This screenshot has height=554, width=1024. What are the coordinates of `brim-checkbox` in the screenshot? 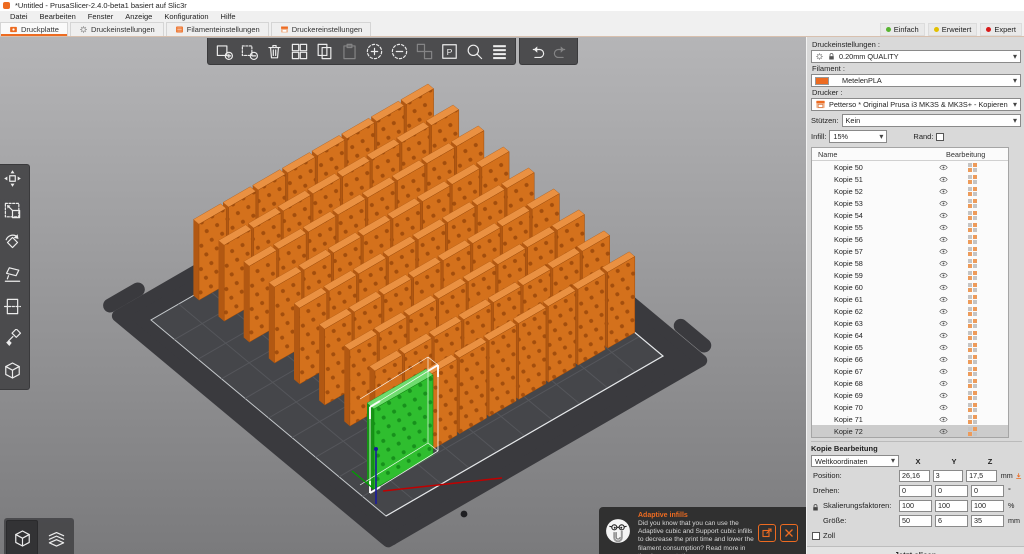 It's located at (940, 136).